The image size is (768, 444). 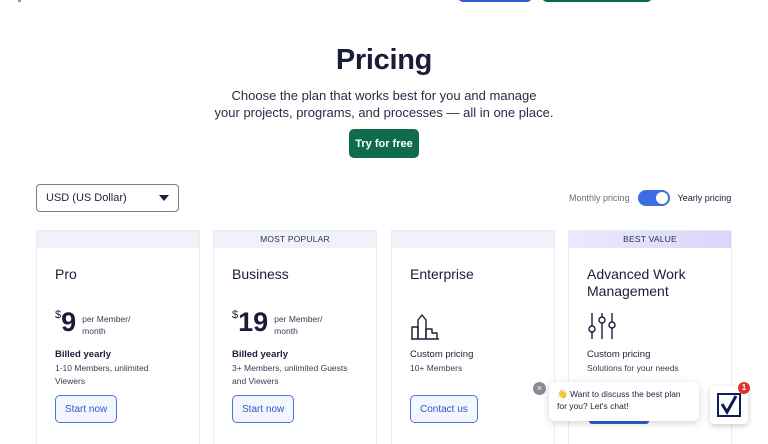 I want to click on plan-name: Advanced Work Management, so click(x=636, y=283).